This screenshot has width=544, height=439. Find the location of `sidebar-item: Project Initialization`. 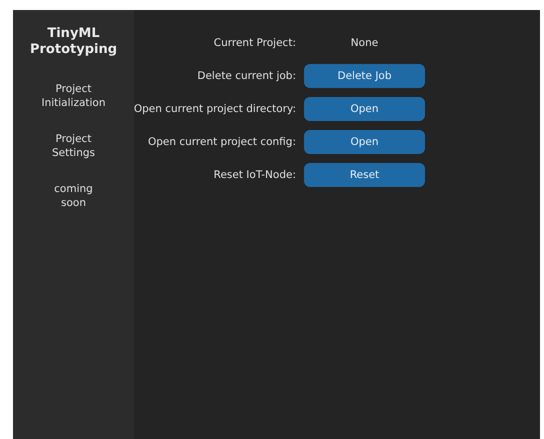

sidebar-item: Project Initialization is located at coordinates (73, 96).